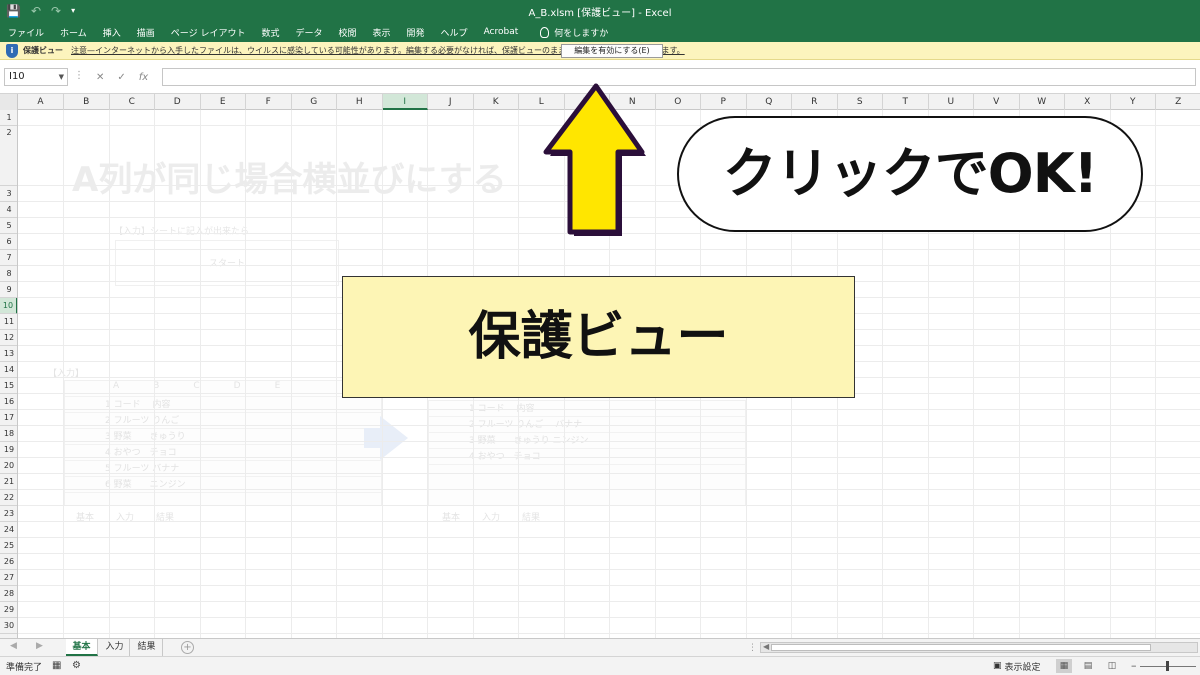 The width and height of the screenshot is (1200, 675). Describe the element at coordinates (13, 646) in the screenshot. I see `scroll-left-icon: ◀` at that location.